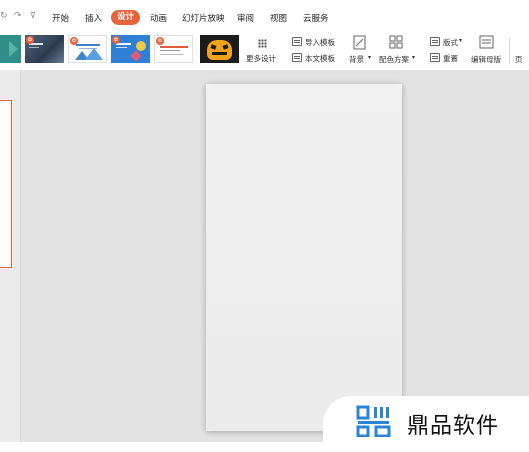  What do you see at coordinates (18, 16) in the screenshot?
I see `redo-icon: ↷` at bounding box center [18, 16].